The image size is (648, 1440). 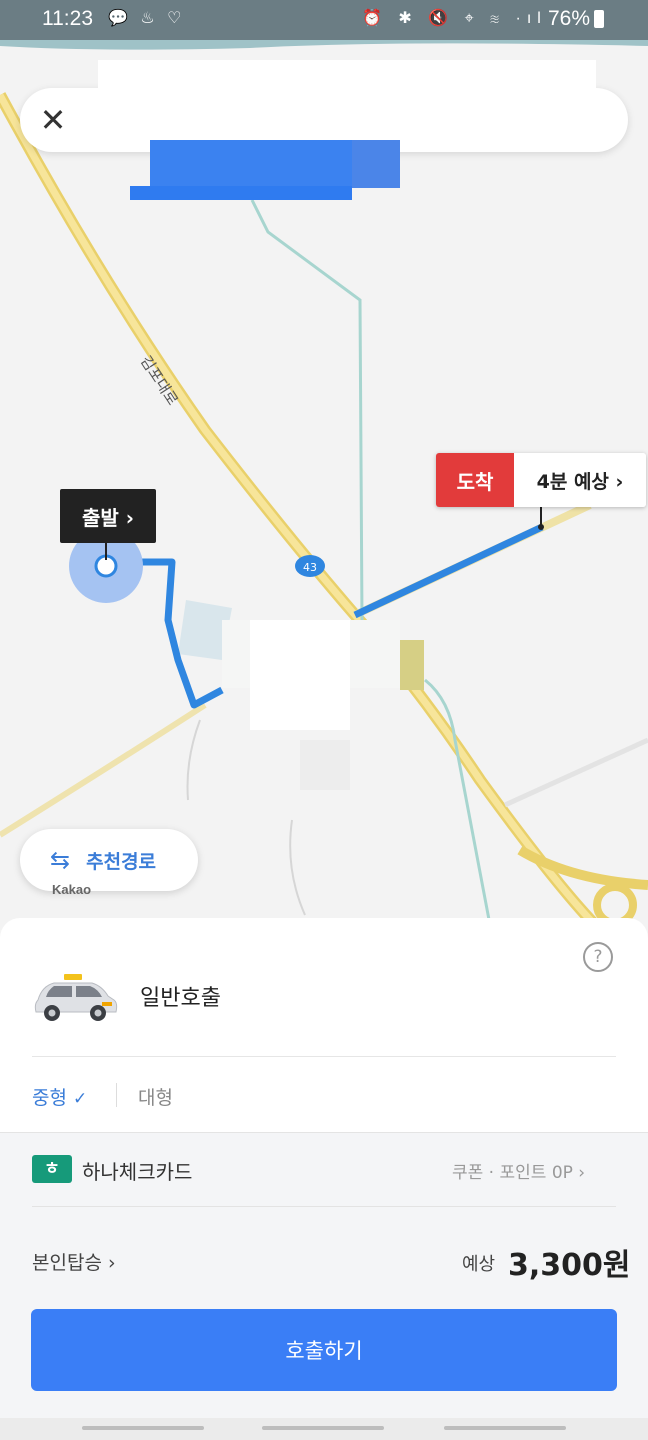 What do you see at coordinates (241, 193) in the screenshot?
I see `redacted-underline` at bounding box center [241, 193].